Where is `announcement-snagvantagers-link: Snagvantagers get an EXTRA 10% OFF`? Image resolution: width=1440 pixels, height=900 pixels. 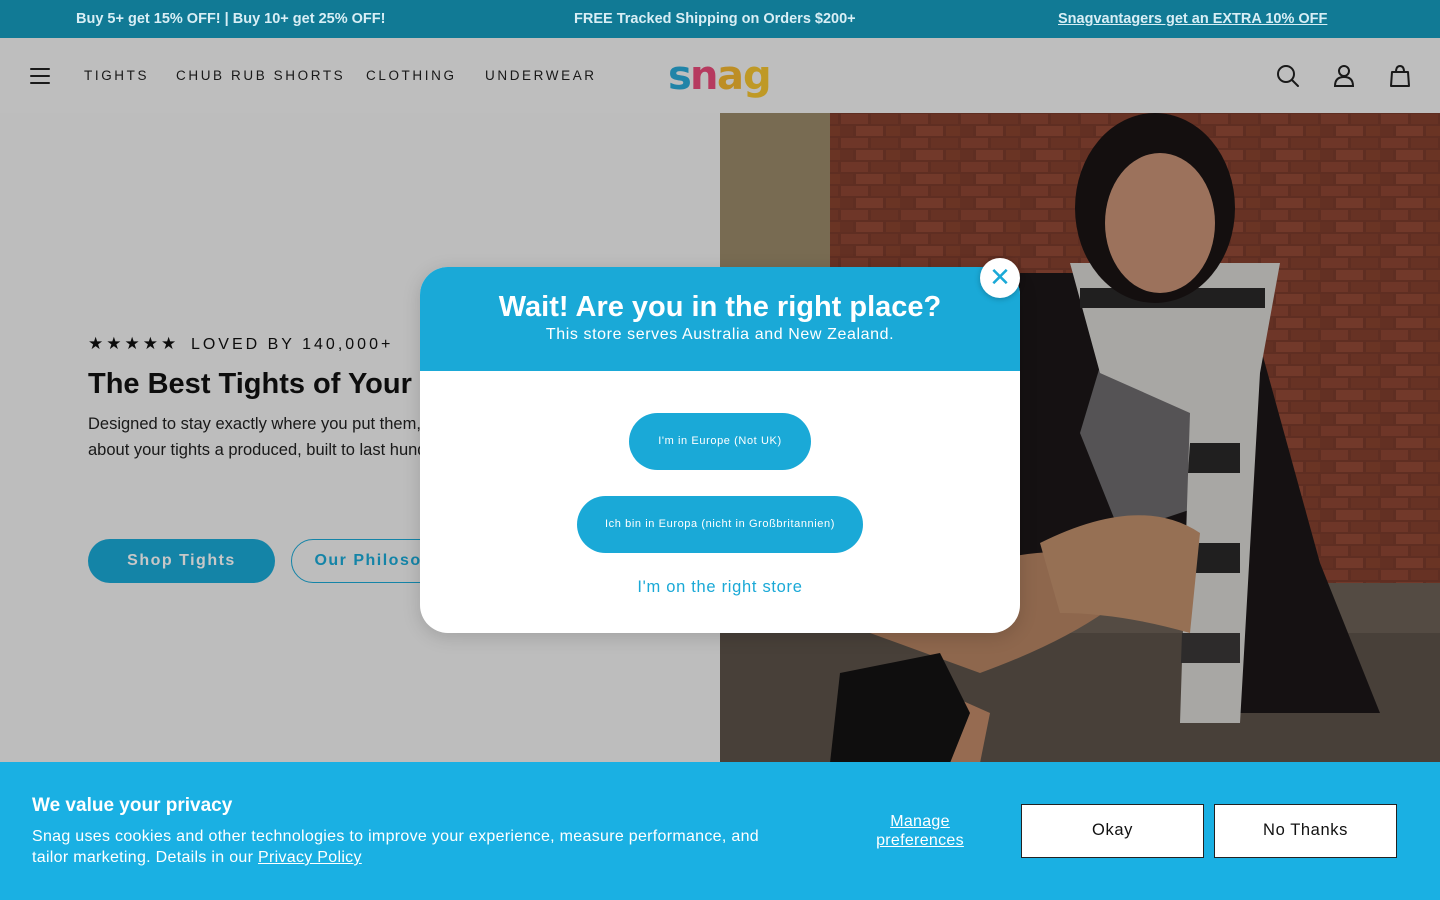 announcement-snagvantagers-link: Snagvantagers get an EXTRA 10% OFF is located at coordinates (1192, 19).